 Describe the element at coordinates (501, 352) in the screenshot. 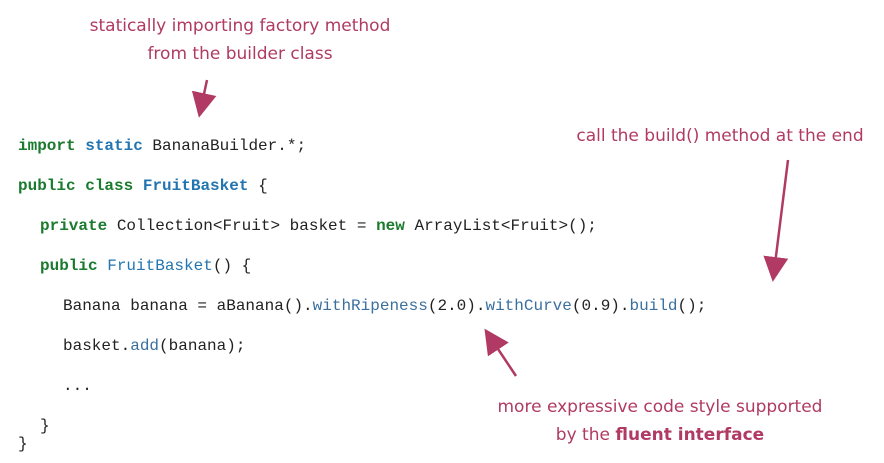

I see `fluent-interface-arrow` at that location.